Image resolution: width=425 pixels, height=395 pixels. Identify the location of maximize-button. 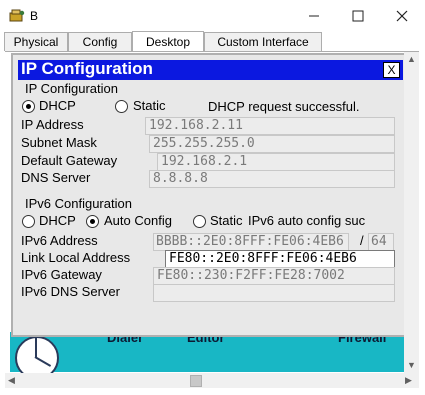
(358, 16).